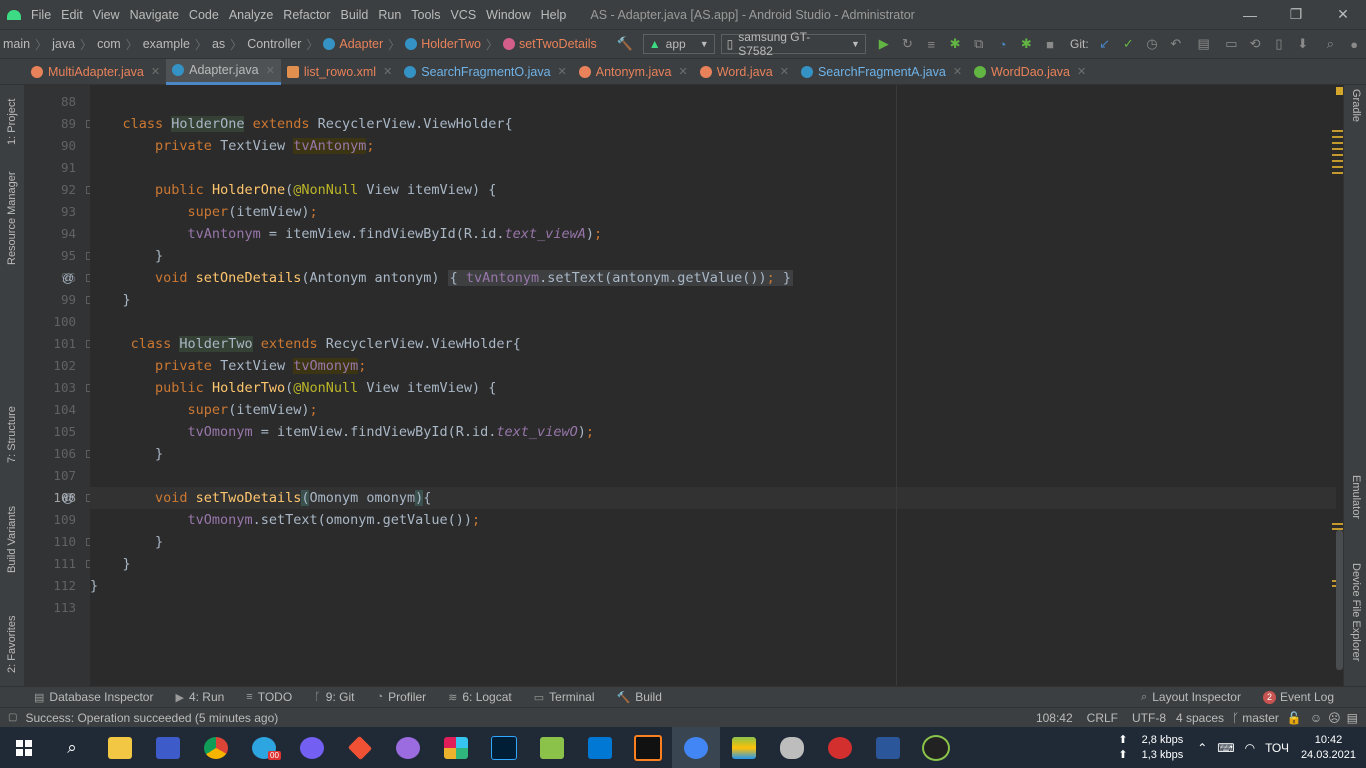  What do you see at coordinates (1277, 748) in the screenshot?
I see `input-language: ТОЧ` at bounding box center [1277, 748].